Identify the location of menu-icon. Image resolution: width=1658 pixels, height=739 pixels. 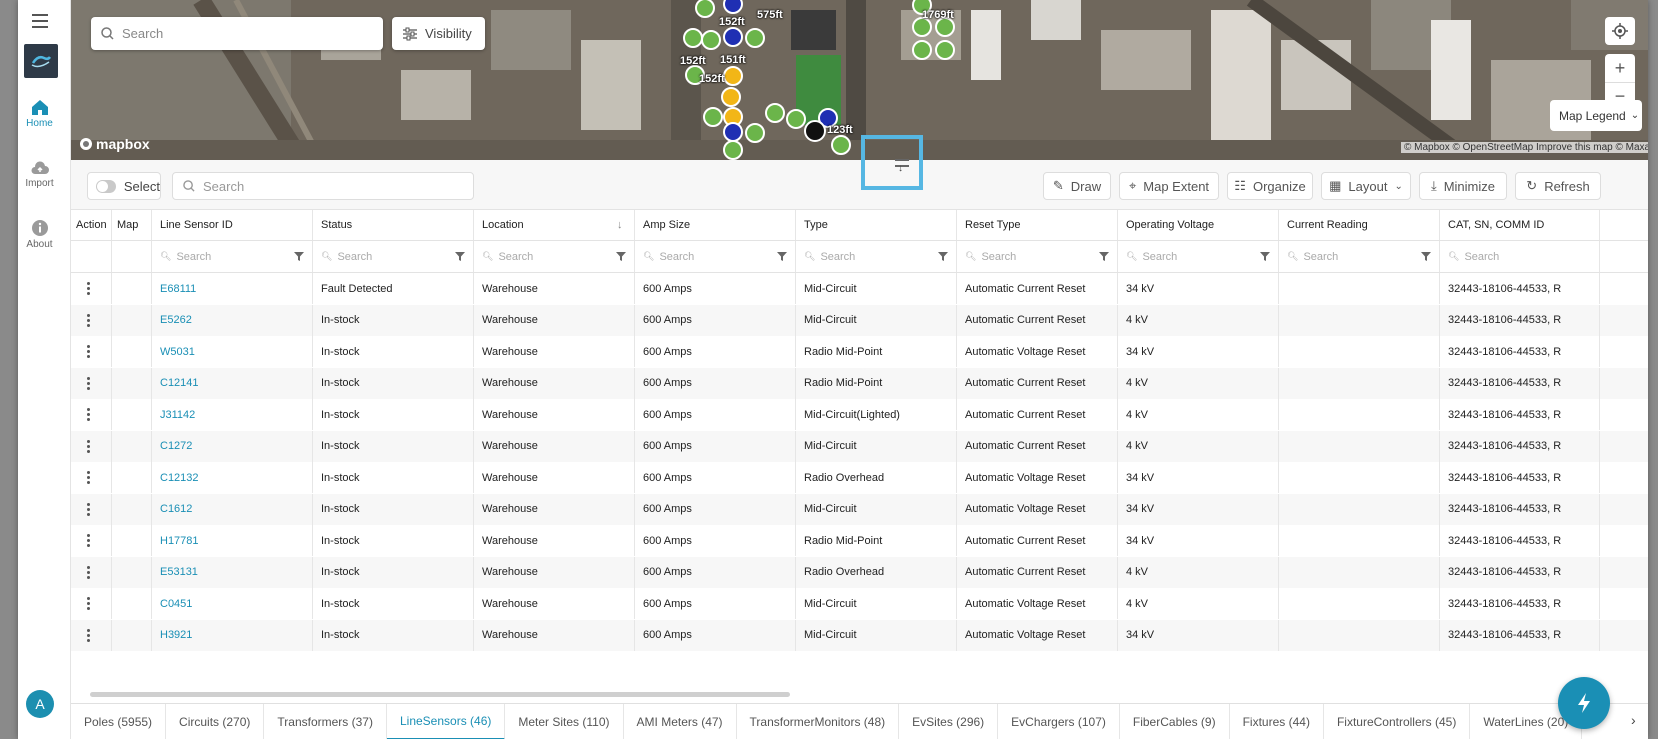
(40, 23).